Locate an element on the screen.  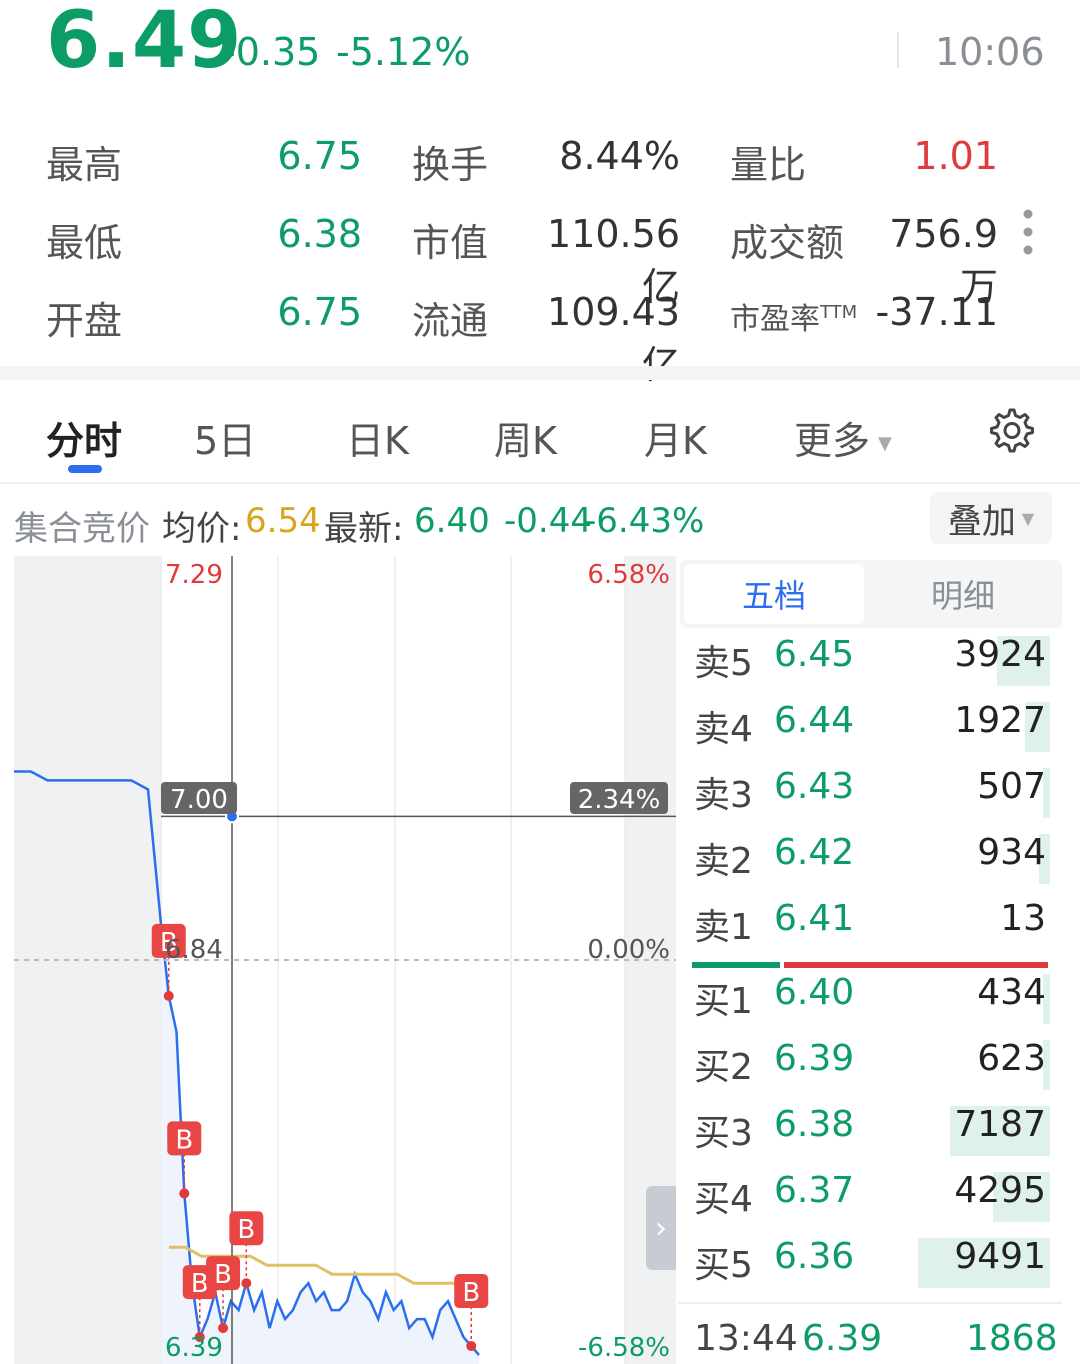
quote-time: 10:06 is located at coordinates (990, 52).